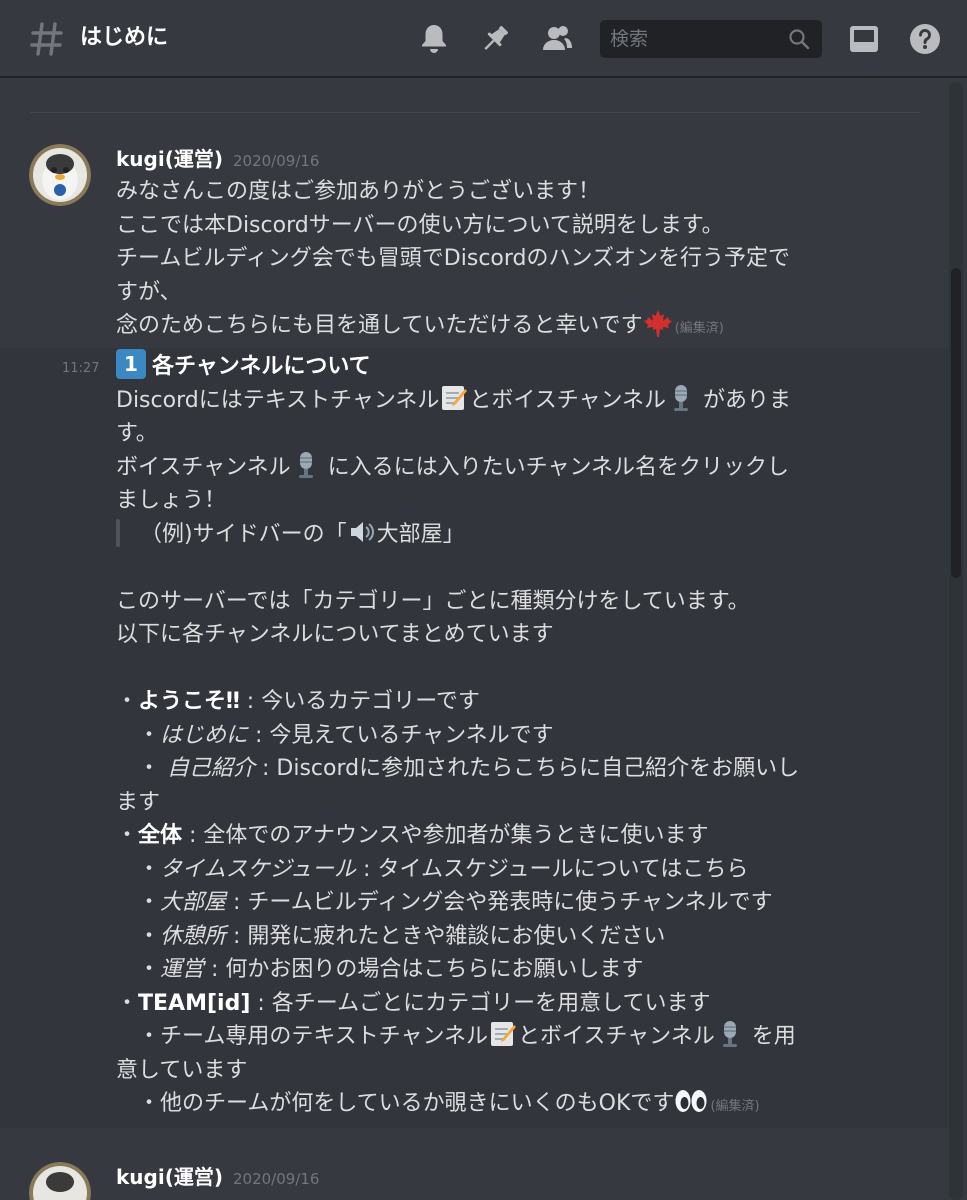  I want to click on category-name: TEAM[id], so click(194, 1003).